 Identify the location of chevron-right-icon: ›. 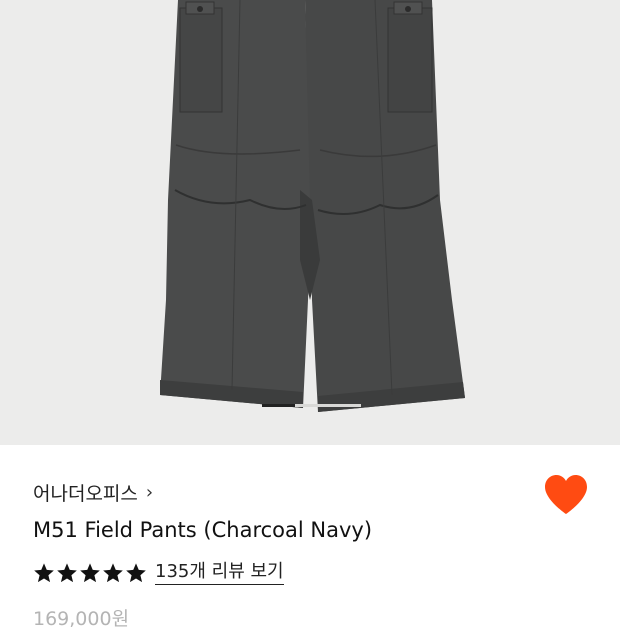
(149, 492).